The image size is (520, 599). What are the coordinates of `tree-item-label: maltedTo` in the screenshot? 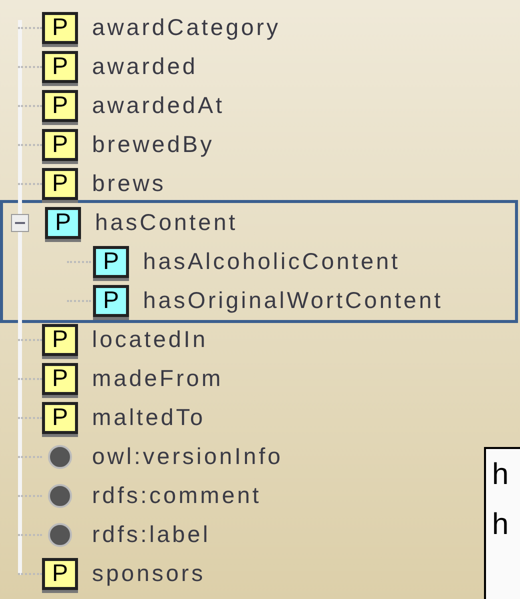 It's located at (149, 417).